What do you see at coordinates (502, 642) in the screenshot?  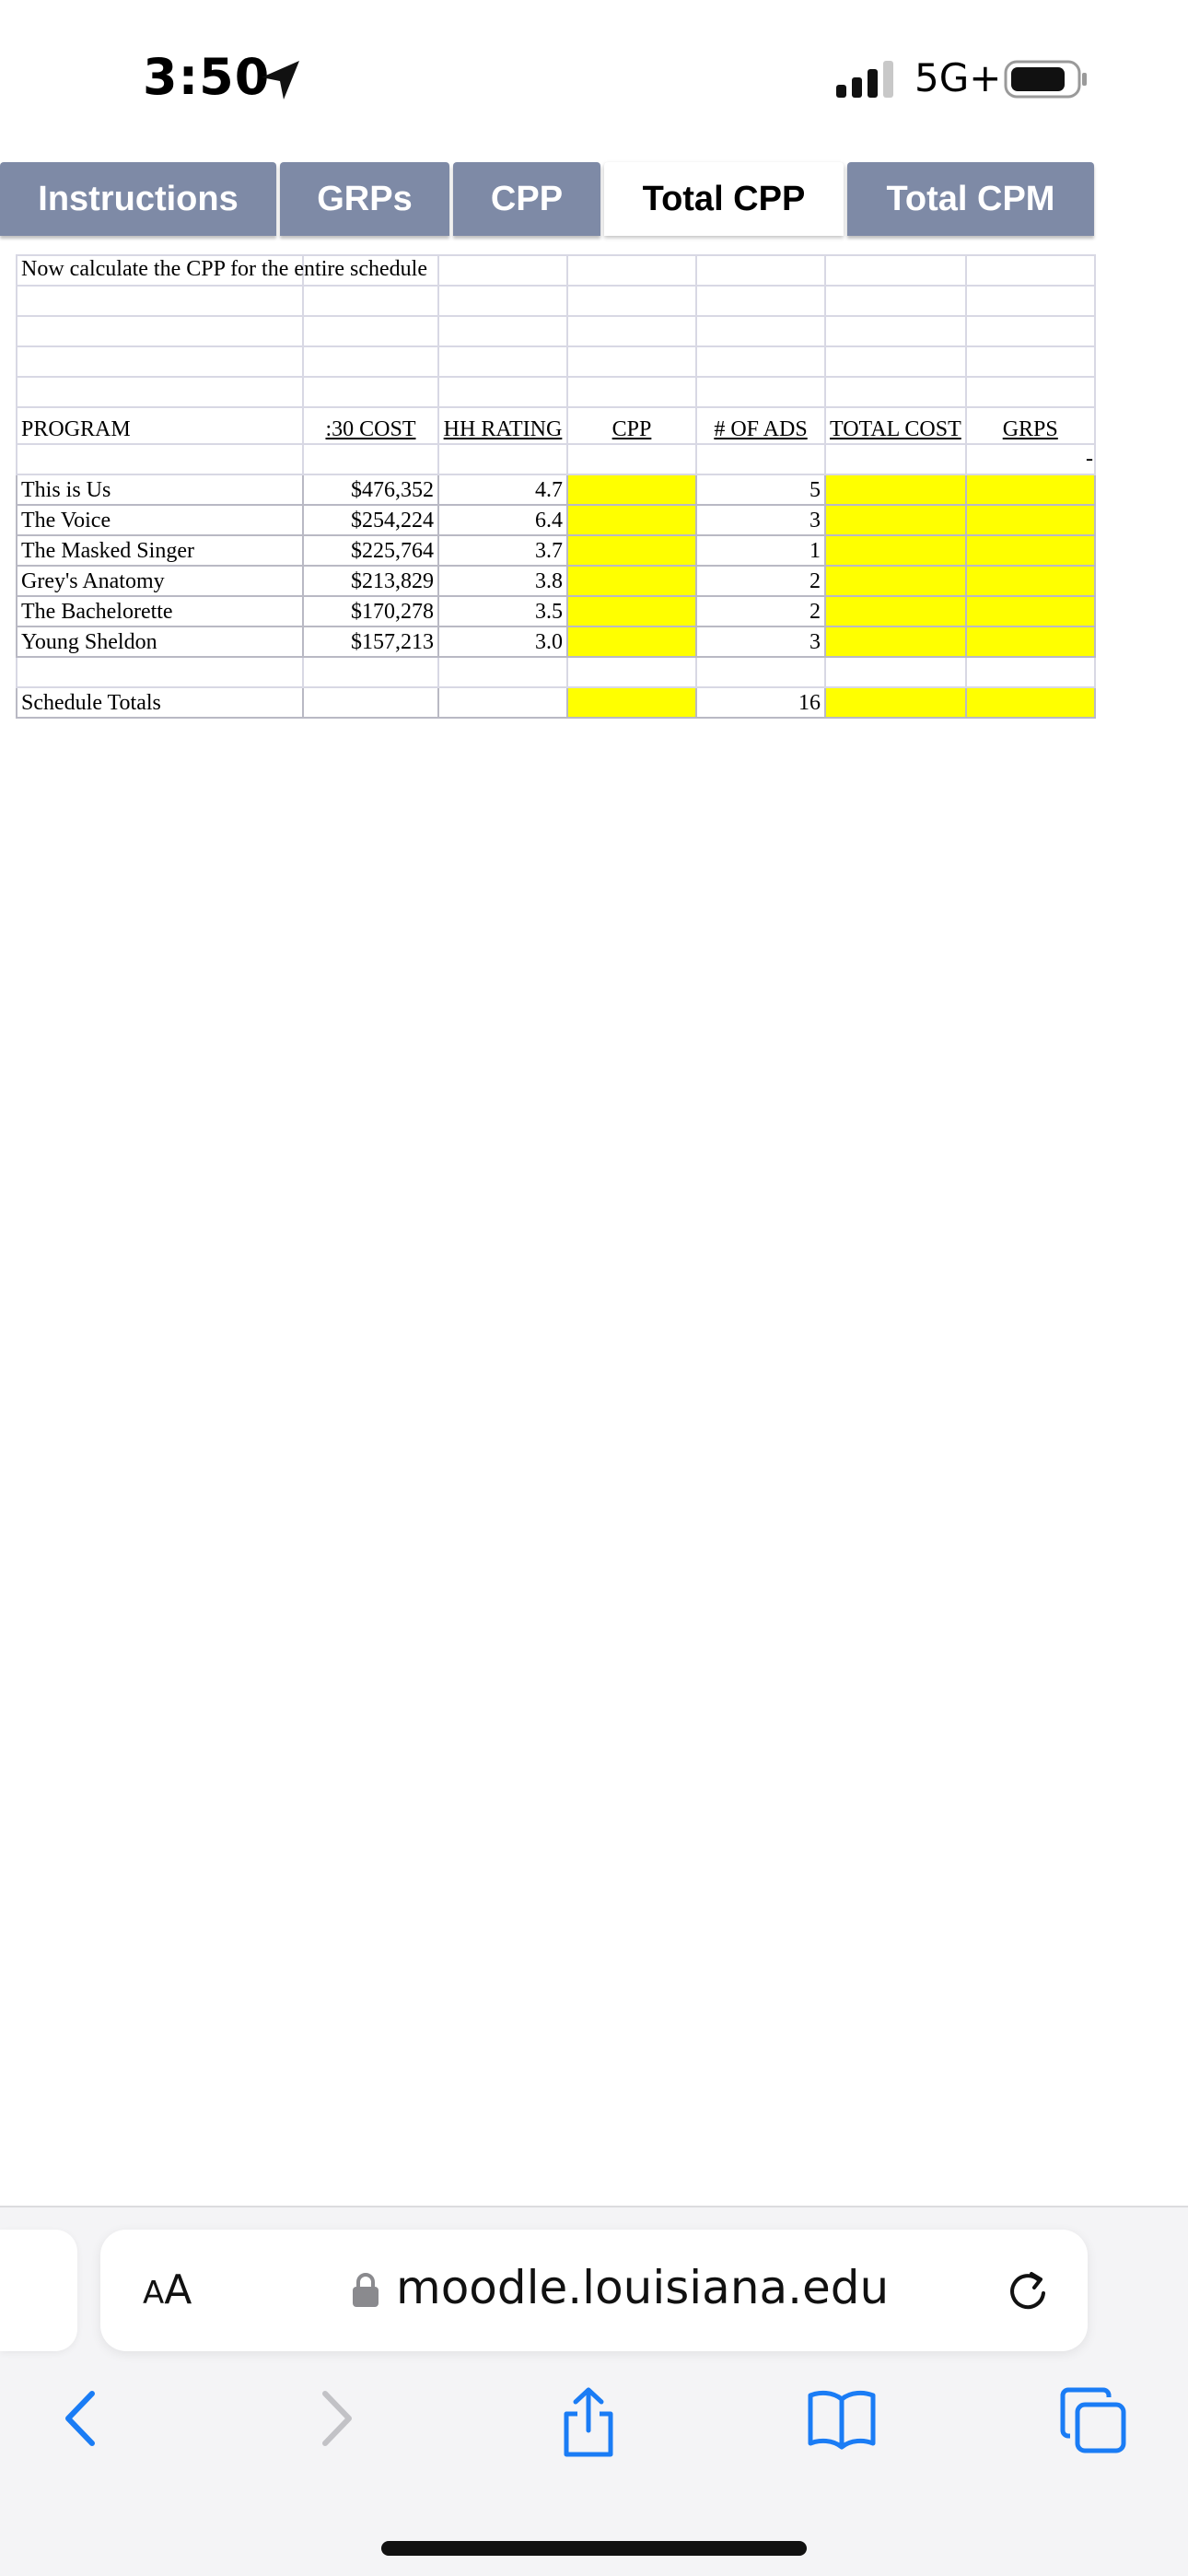 I see `rating-value: 3.0` at bounding box center [502, 642].